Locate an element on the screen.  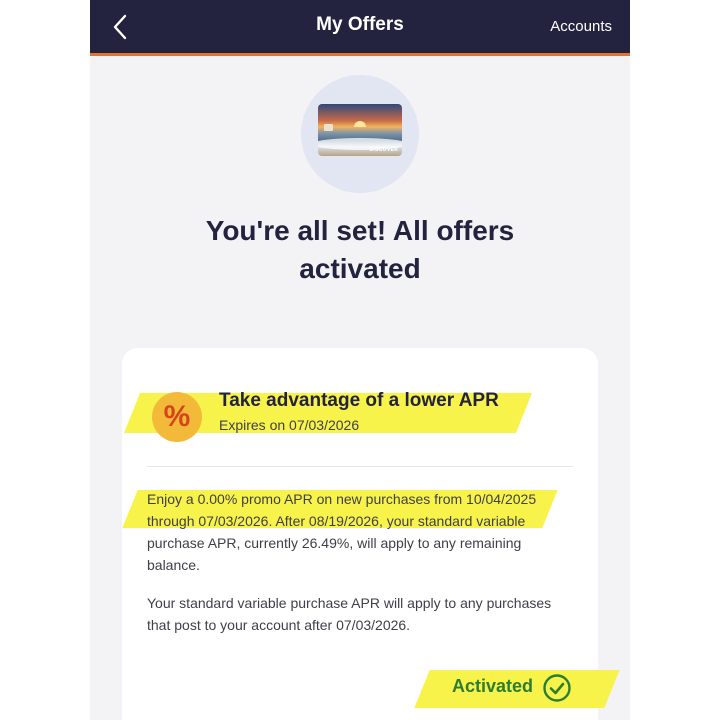
card-art-sun is located at coordinates (360, 124).